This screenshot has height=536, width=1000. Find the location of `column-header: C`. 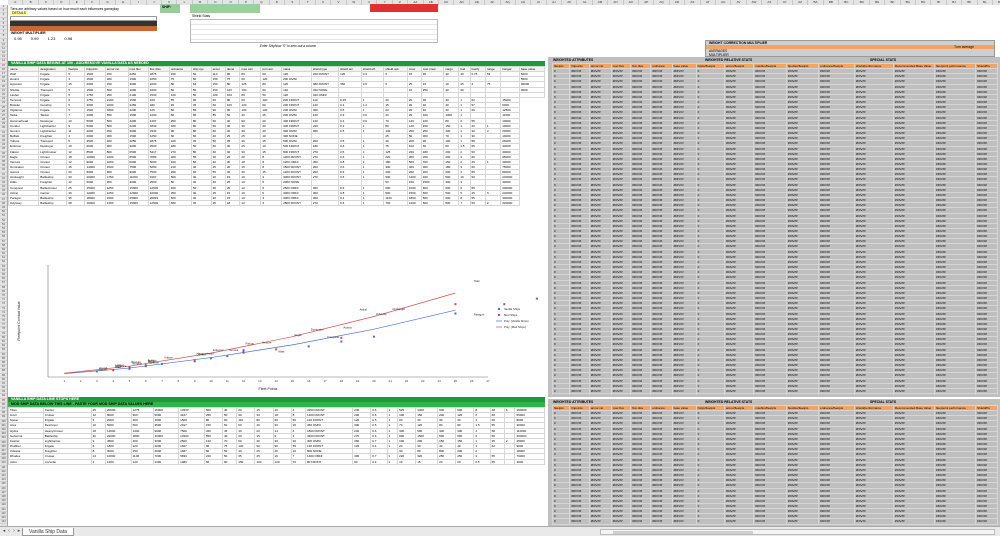

column-header: C is located at coordinates (46, 2).